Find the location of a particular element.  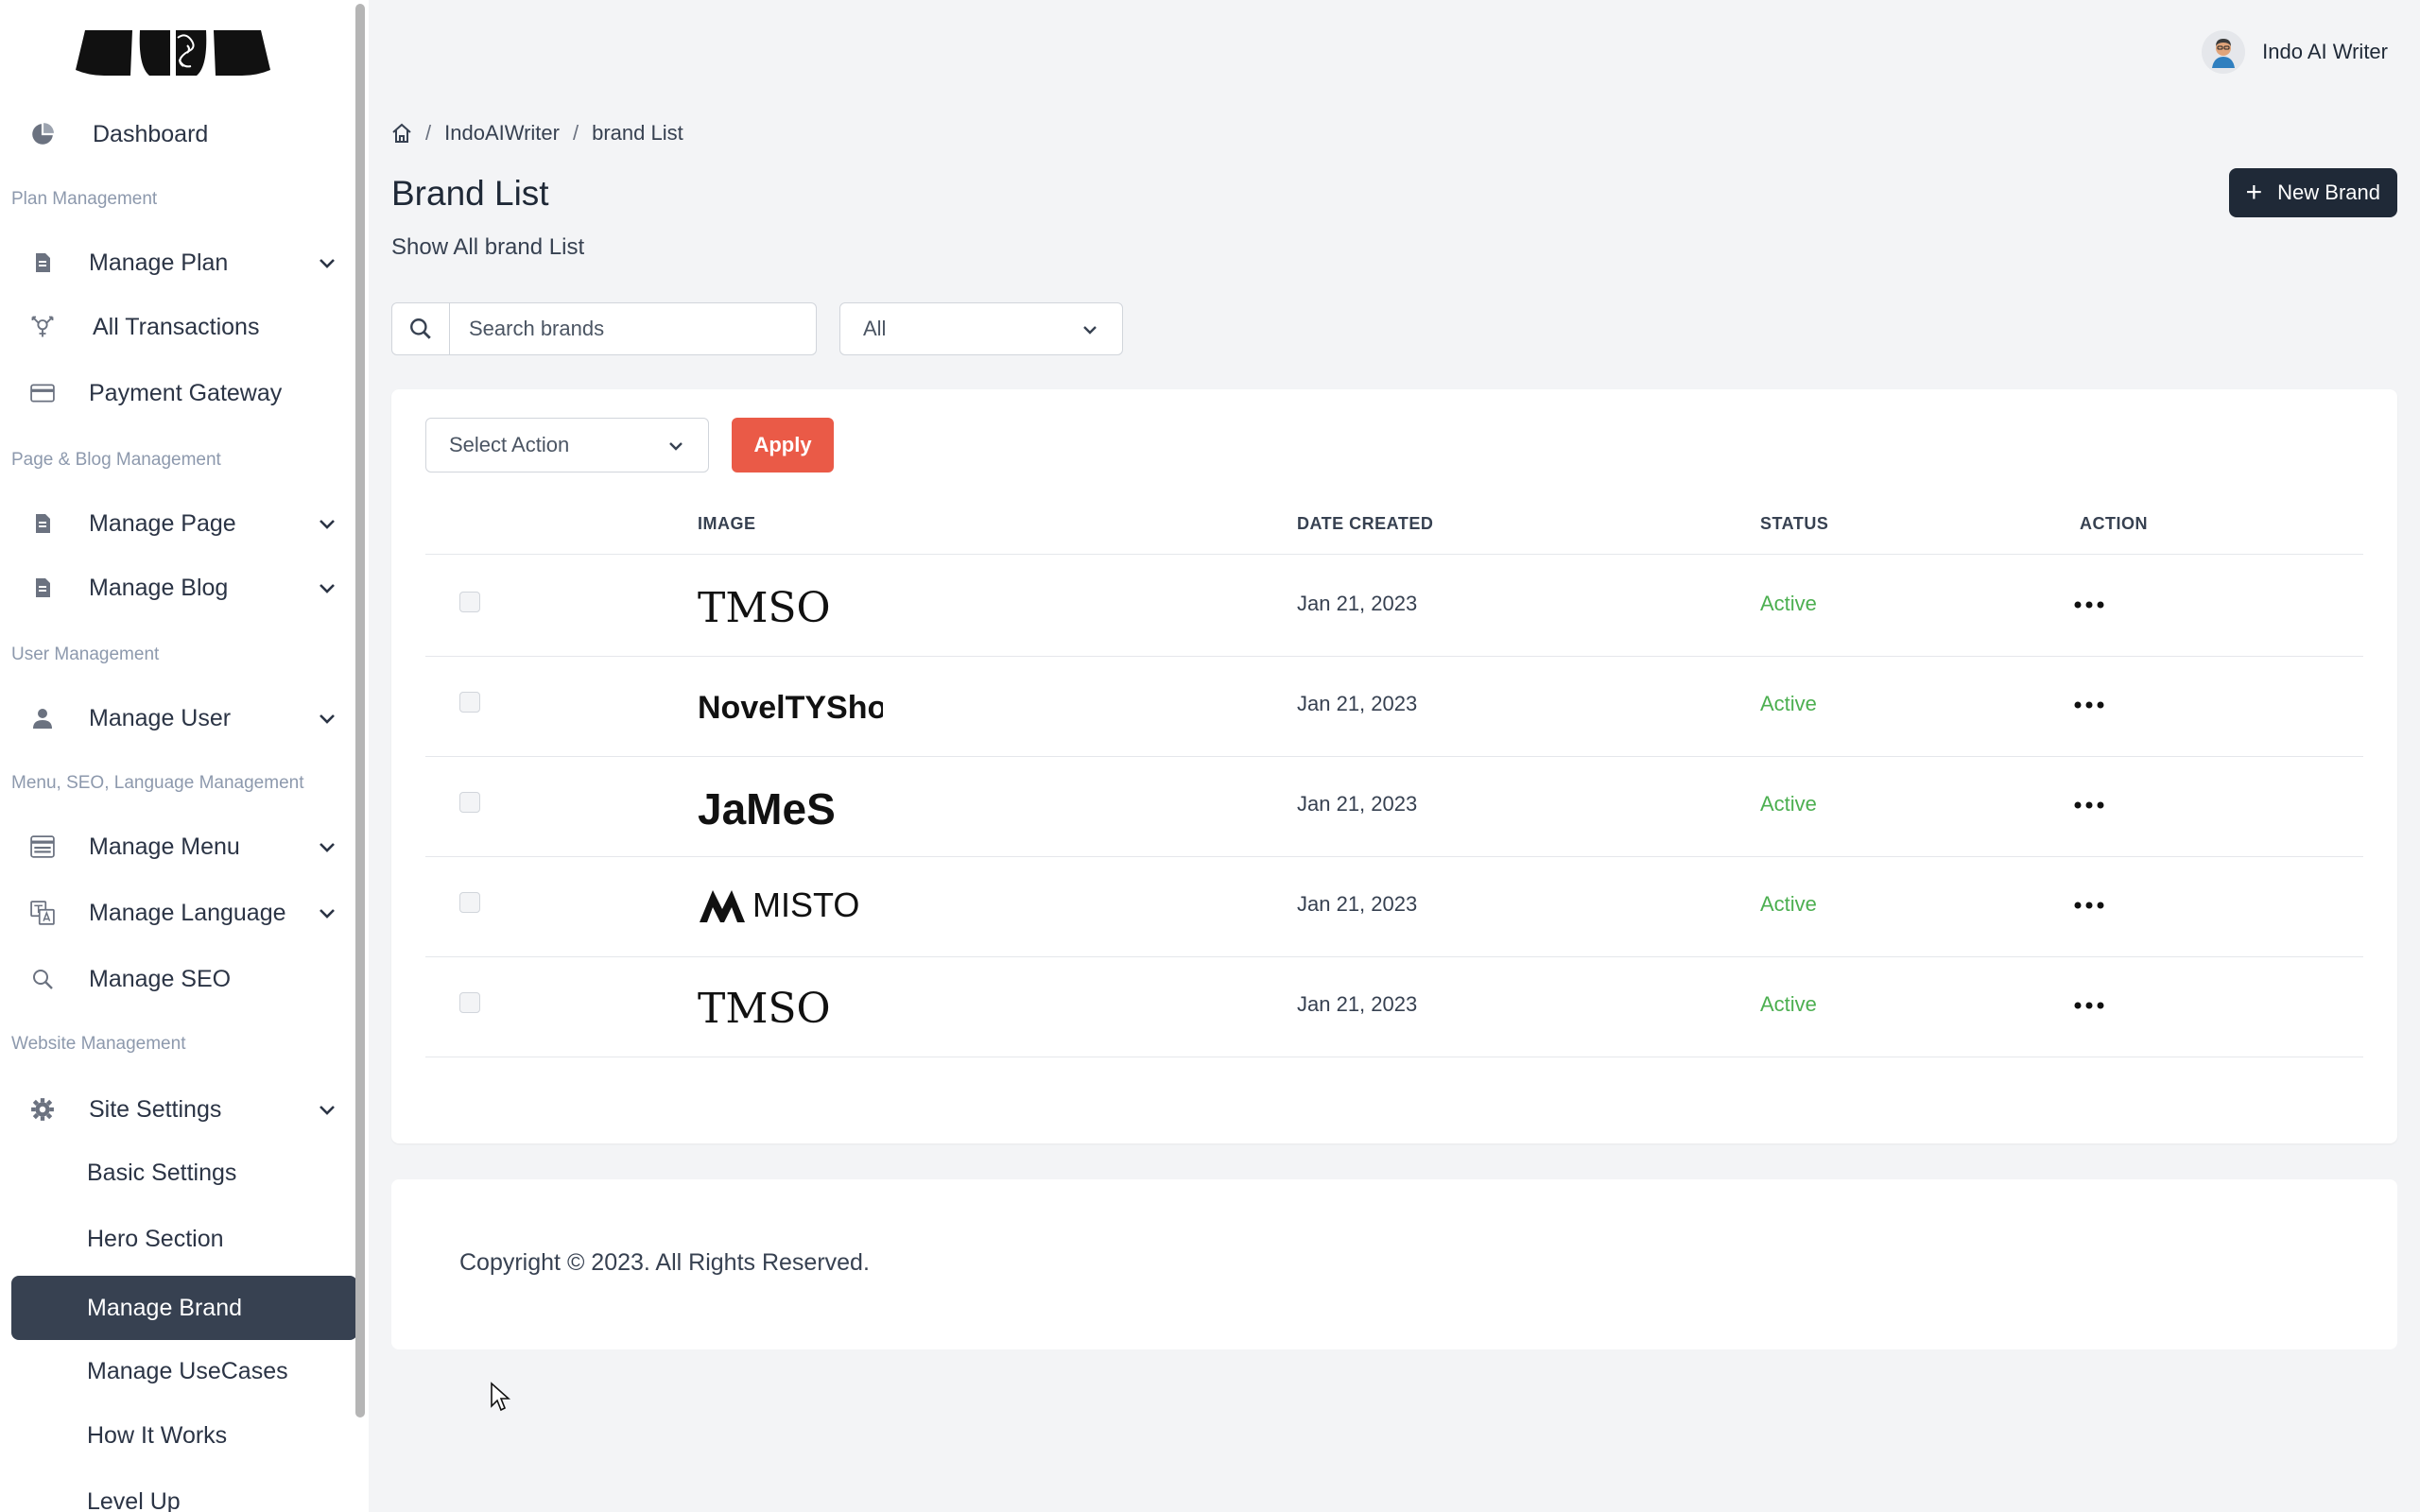

table-row: MISTO Jan 21, 2023 Active is located at coordinates (1394, 906).